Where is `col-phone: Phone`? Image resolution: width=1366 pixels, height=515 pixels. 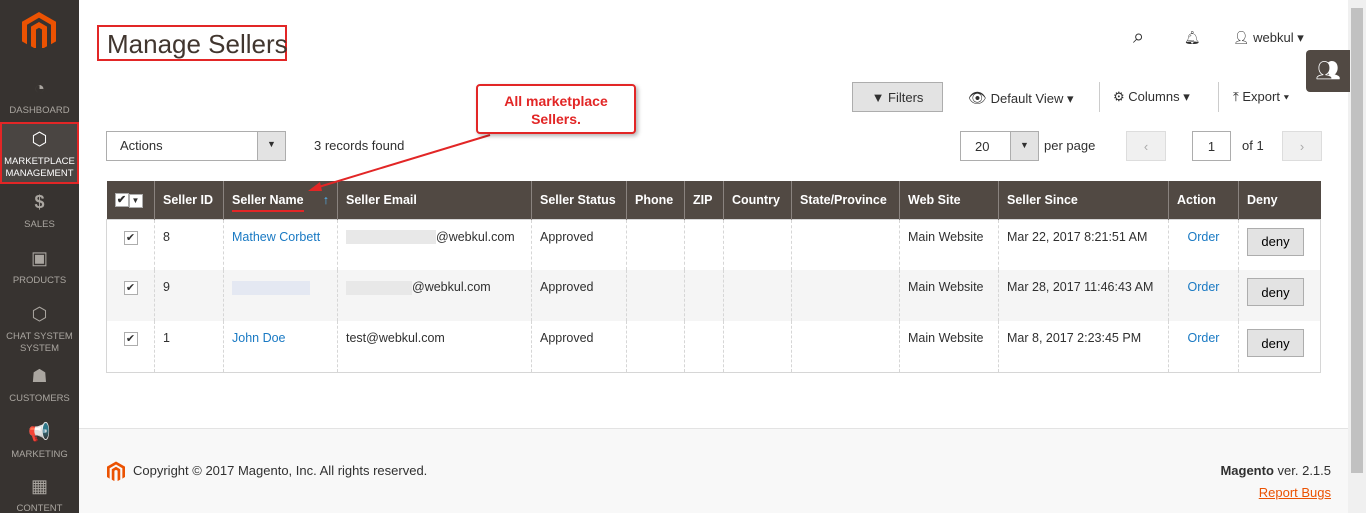
col-phone: Phone is located at coordinates (655, 200).